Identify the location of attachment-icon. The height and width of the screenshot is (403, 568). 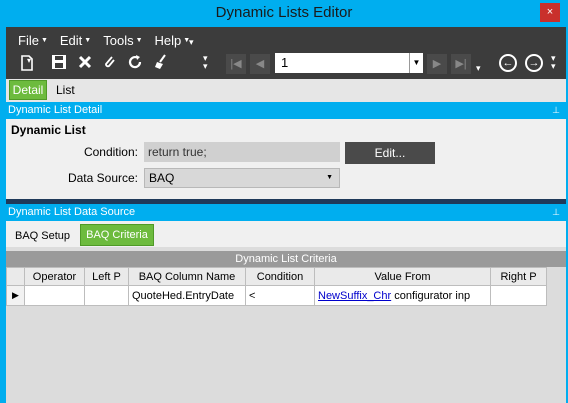
(109, 63).